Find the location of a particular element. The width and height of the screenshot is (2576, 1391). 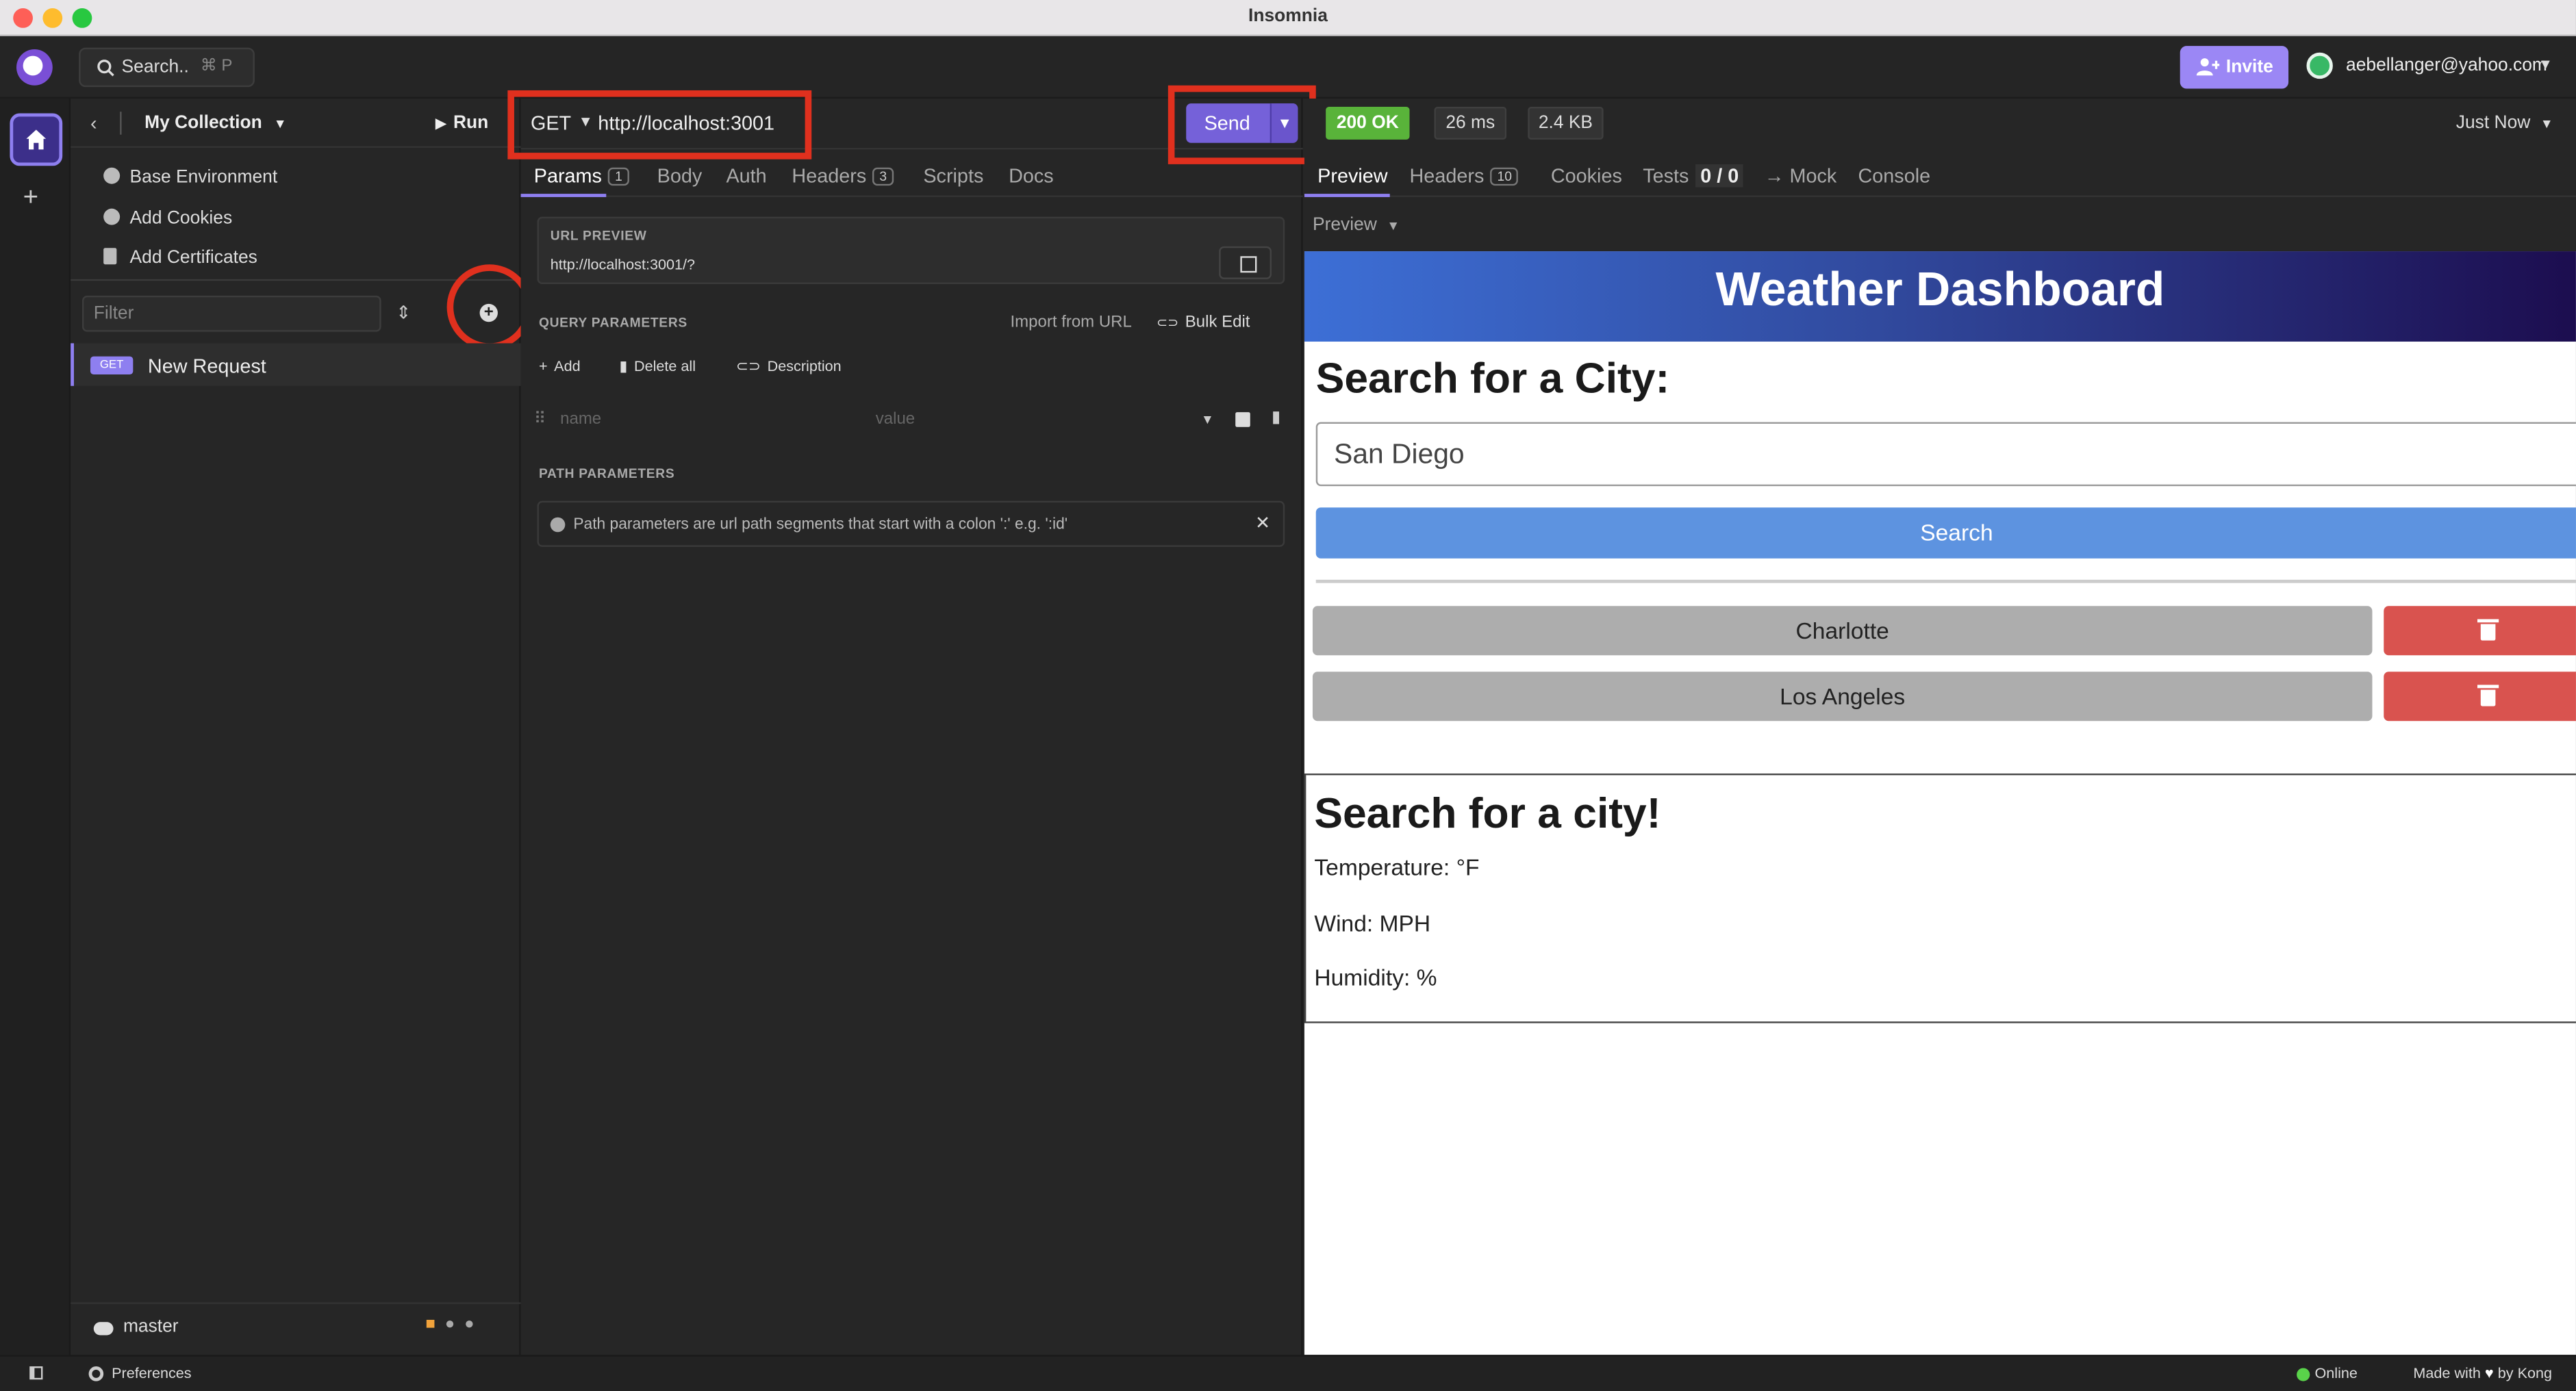

global-search-button: Search.. ⌘ P is located at coordinates (167, 67).